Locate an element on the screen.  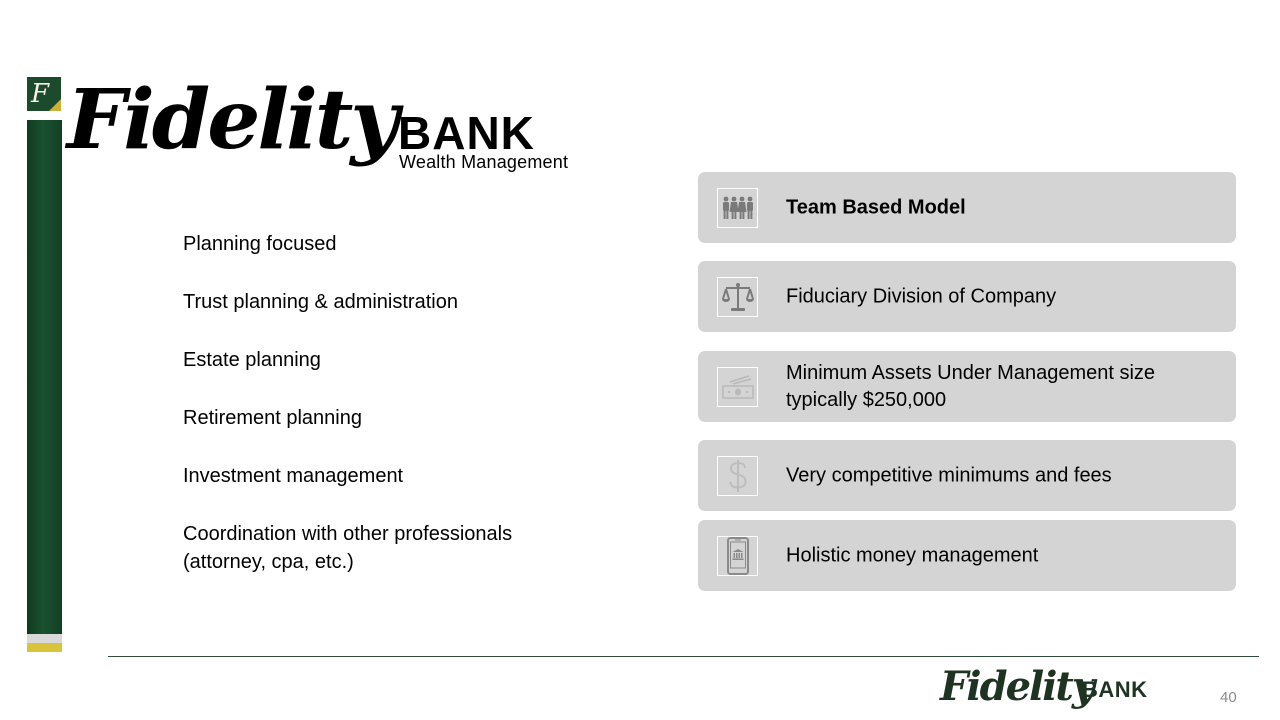
dollar-icon is located at coordinates (737, 476).